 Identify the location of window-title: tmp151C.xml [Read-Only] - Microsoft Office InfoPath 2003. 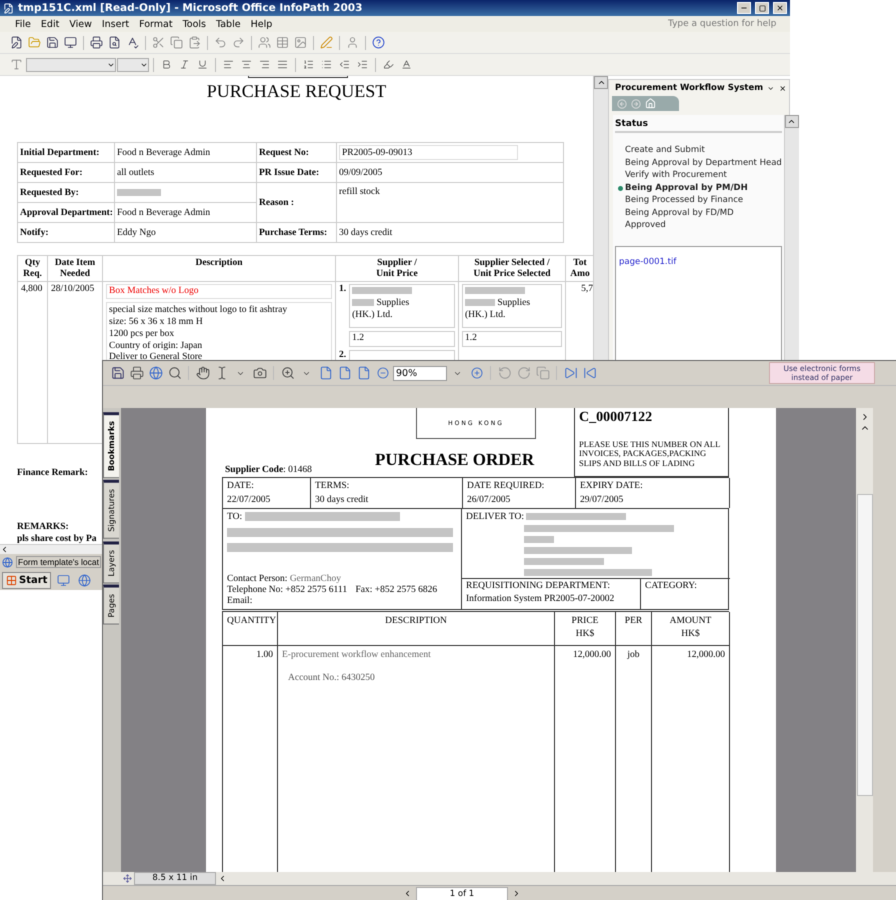
(191, 8).